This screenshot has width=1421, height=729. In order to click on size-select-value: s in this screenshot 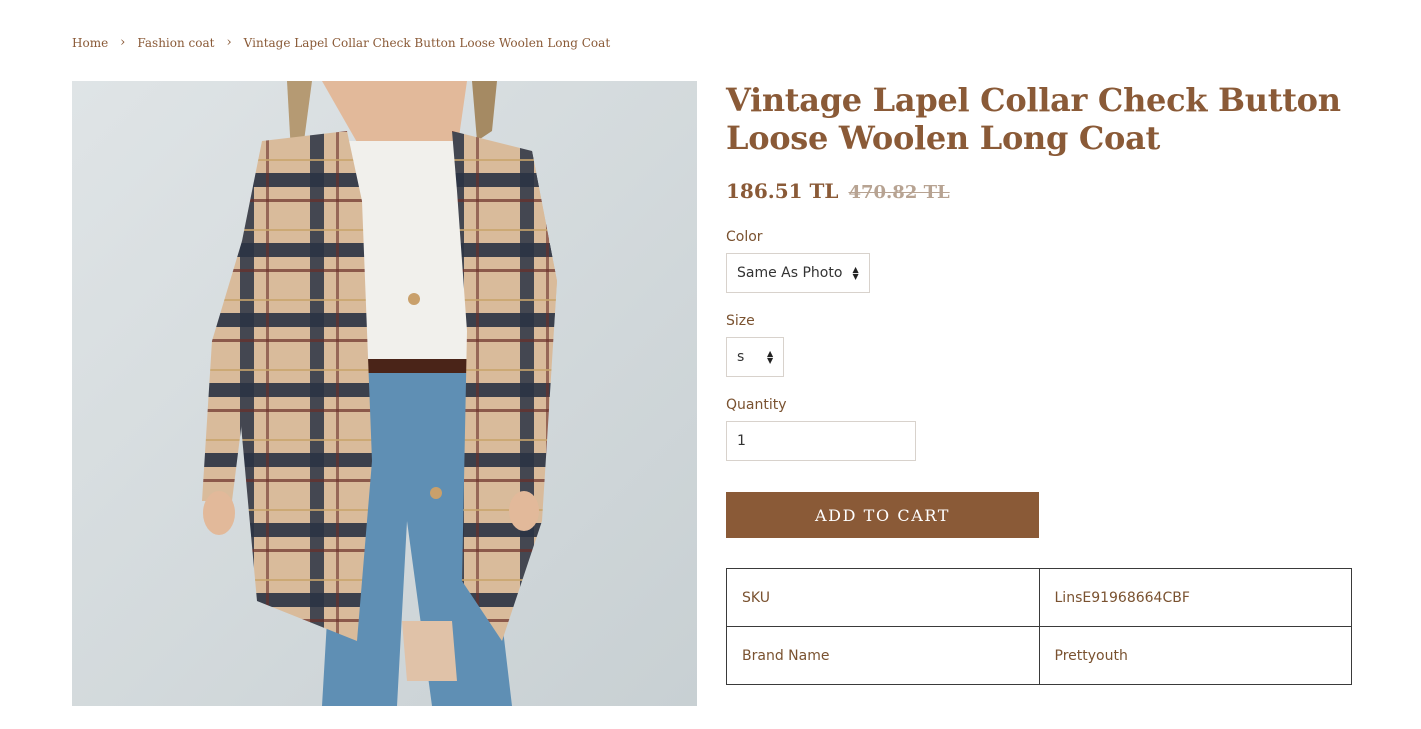, I will do `click(741, 357)`.